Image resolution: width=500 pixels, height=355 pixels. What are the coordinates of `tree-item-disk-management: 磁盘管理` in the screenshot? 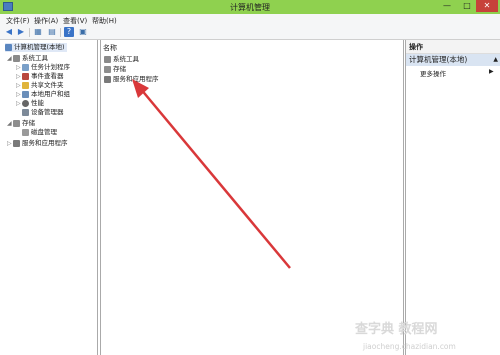 It's located at (39, 132).